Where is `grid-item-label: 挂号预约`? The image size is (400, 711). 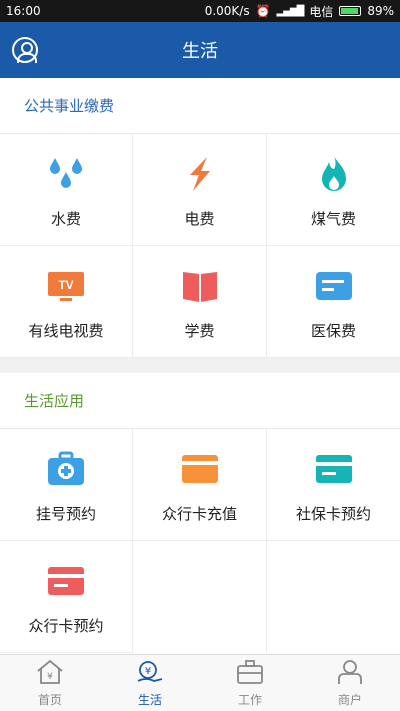 grid-item-label: 挂号预约 is located at coordinates (65, 514).